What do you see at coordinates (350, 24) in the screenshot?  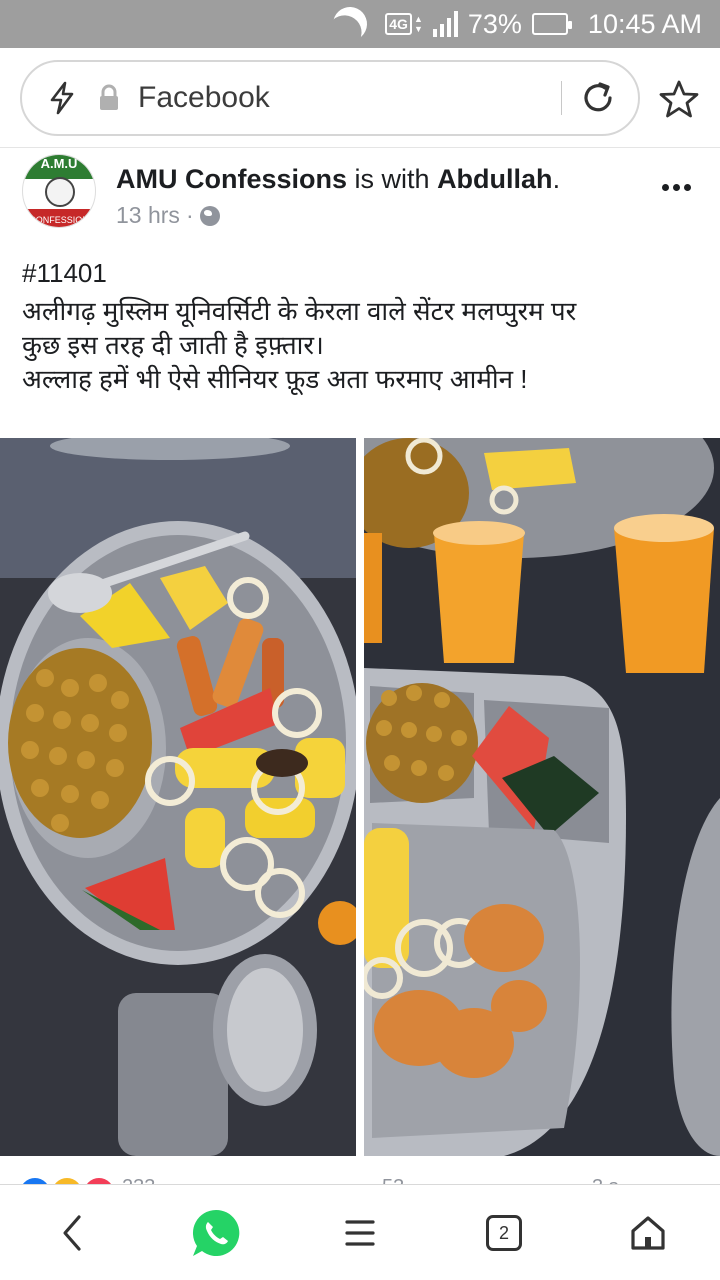 I see `do-not-disturb-icon` at bounding box center [350, 24].